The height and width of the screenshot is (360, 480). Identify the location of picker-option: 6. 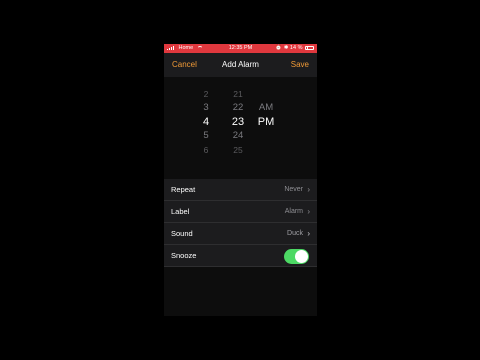
(206, 150).